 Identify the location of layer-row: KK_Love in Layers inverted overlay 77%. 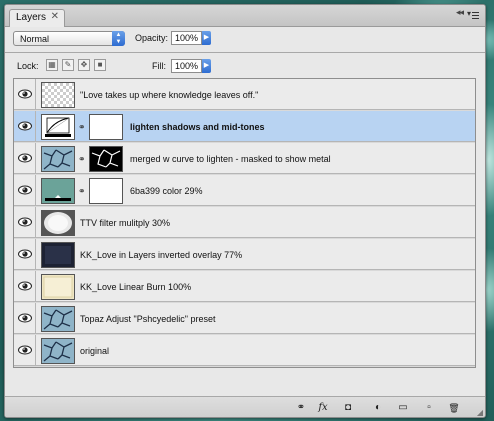
(244, 254).